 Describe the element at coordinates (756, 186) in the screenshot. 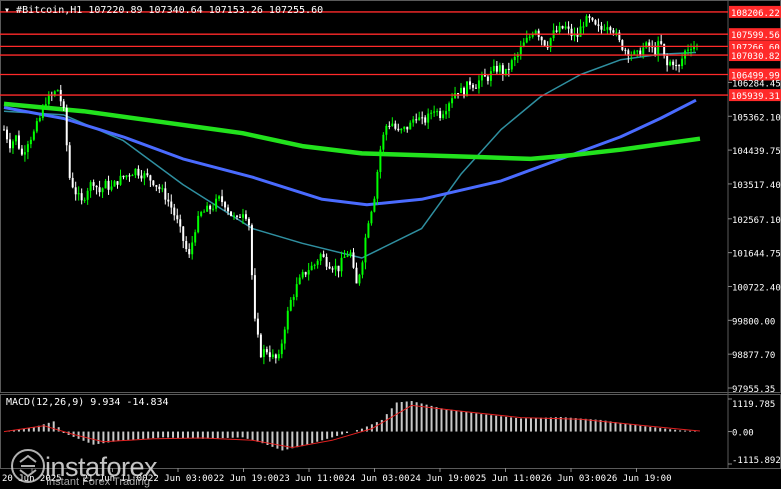

I see `price-tick-label: 103517.40` at that location.